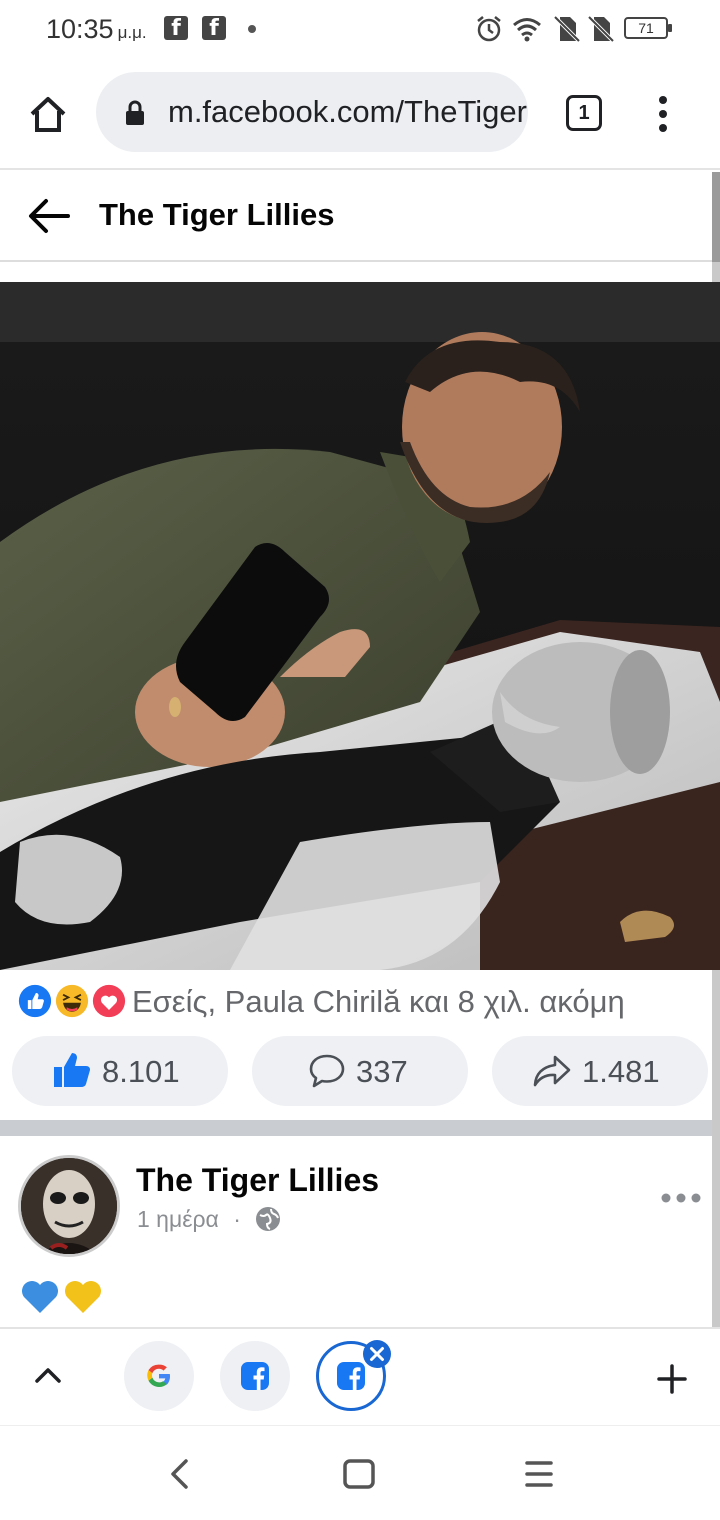  Describe the element at coordinates (681, 1198) in the screenshot. I see `more-options-icon` at that location.